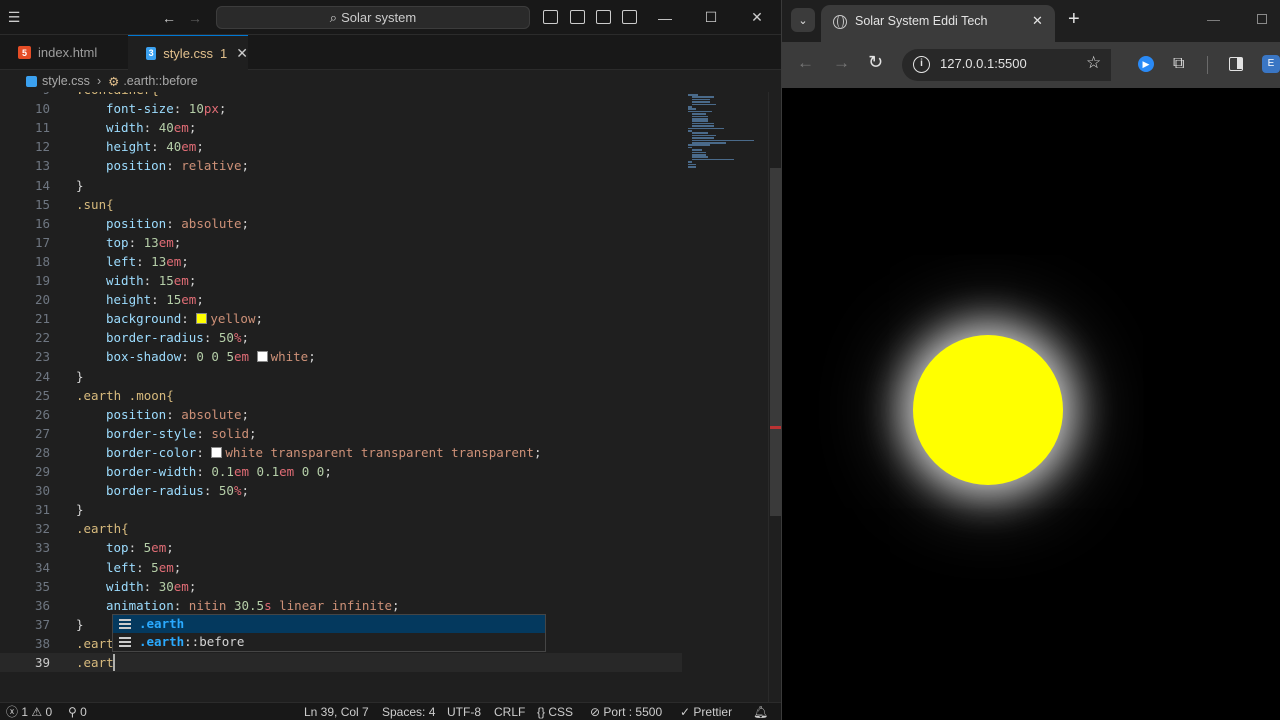  Describe the element at coordinates (350, 376) in the screenshot. I see `code-line: 24}` at that location.